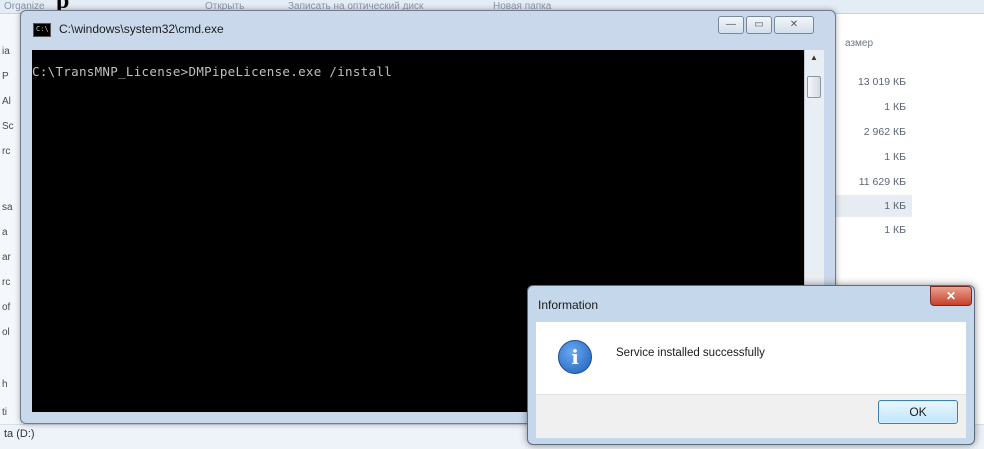  Describe the element at coordinates (951, 296) in the screenshot. I see `dialog-close-button: ✕` at that location.